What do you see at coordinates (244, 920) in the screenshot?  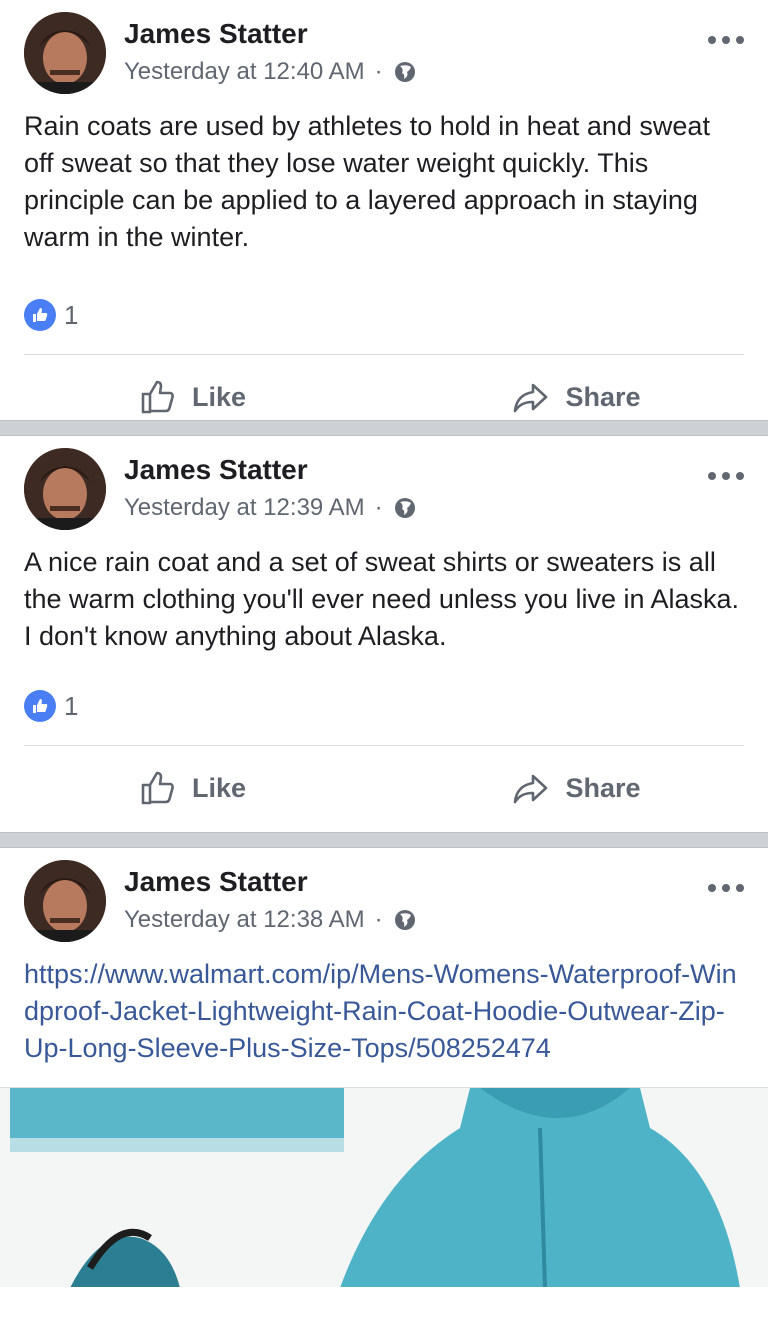 I see `post-timestamp: Yesterday at 12:38 AM` at bounding box center [244, 920].